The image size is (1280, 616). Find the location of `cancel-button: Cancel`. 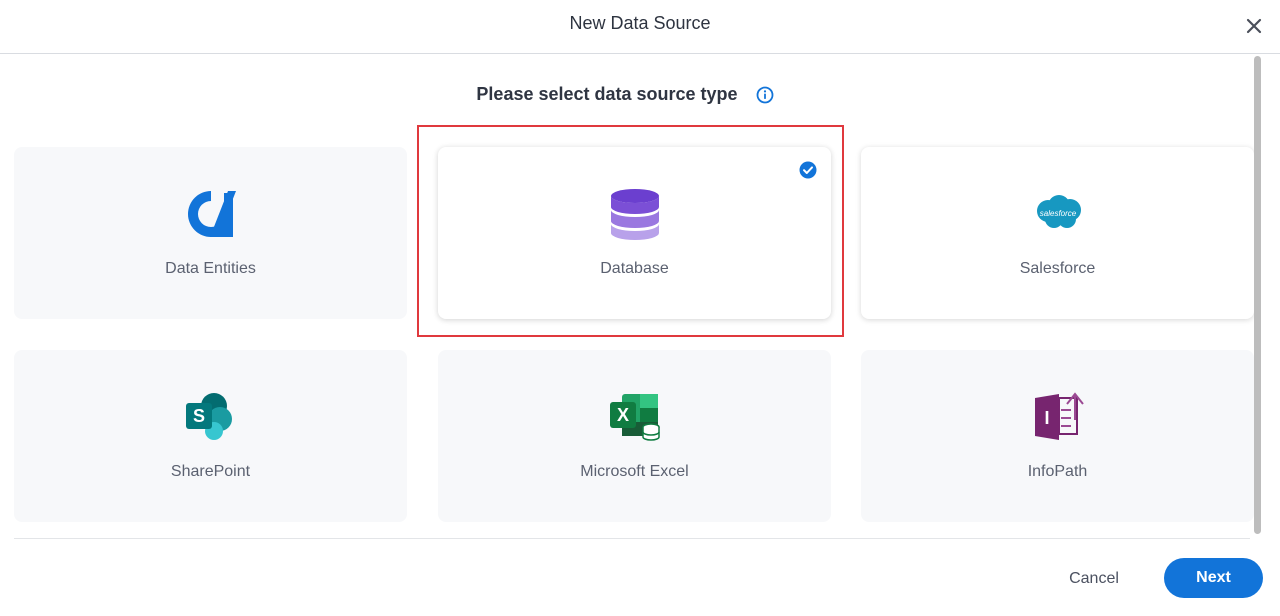

cancel-button: Cancel is located at coordinates (1094, 579).